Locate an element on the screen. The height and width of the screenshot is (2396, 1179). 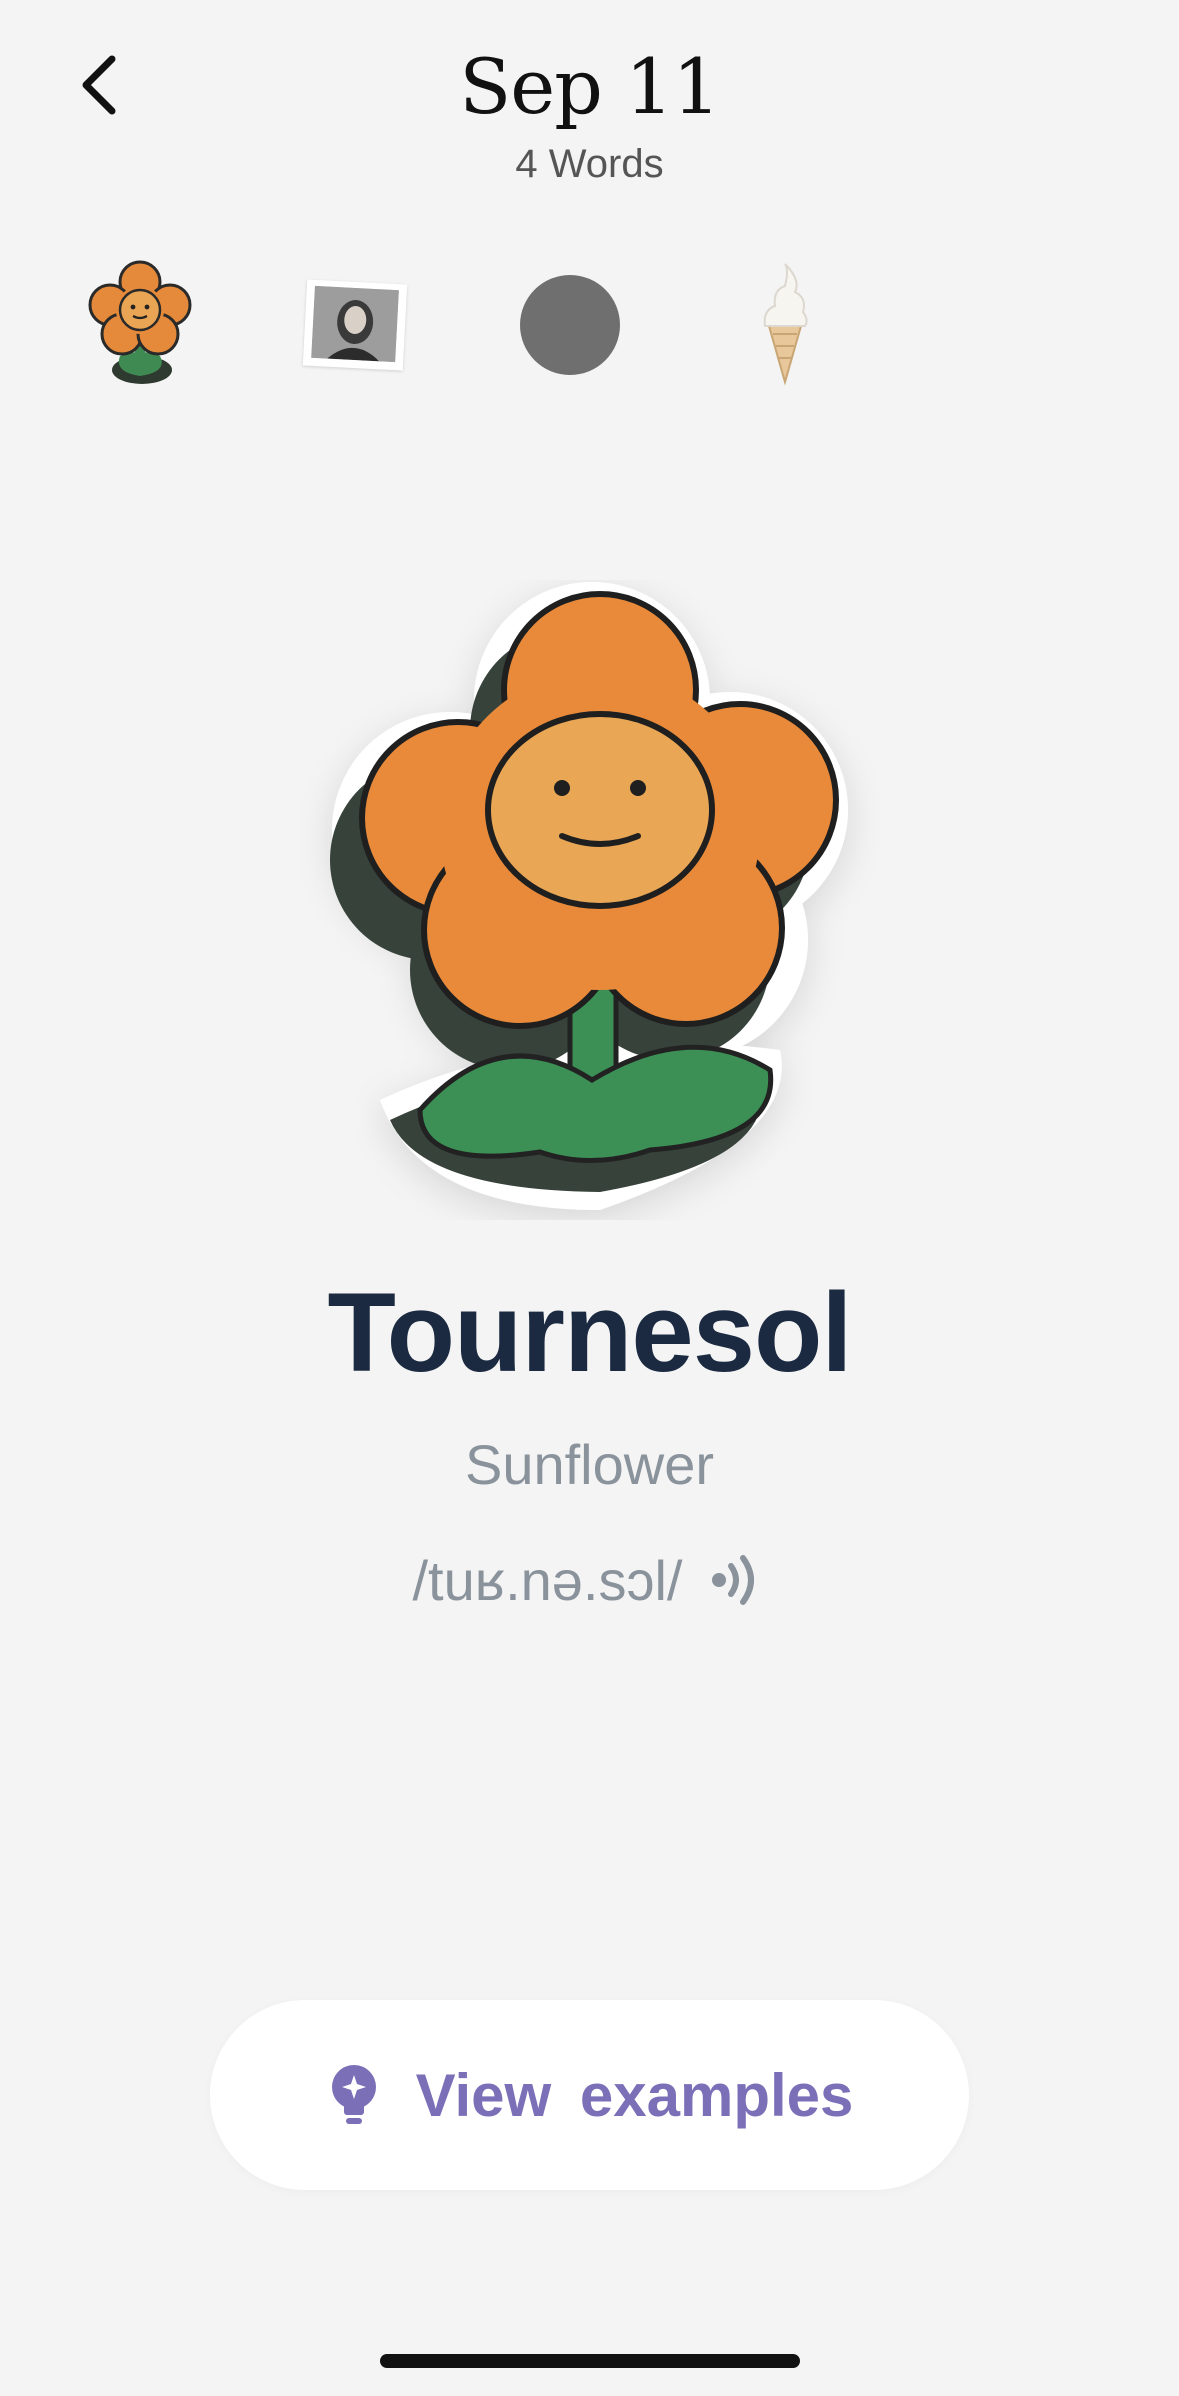
header: Sep 11 4 Words is located at coordinates (589, 110).